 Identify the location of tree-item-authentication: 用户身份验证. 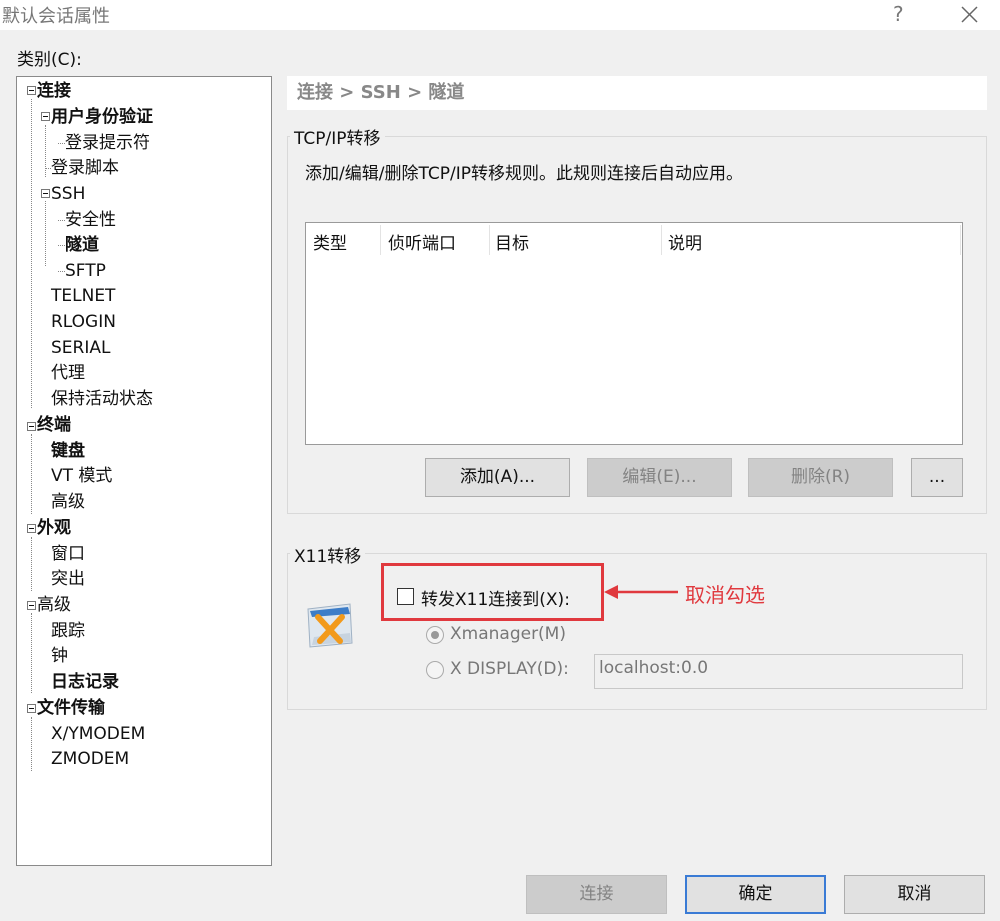
(102, 117).